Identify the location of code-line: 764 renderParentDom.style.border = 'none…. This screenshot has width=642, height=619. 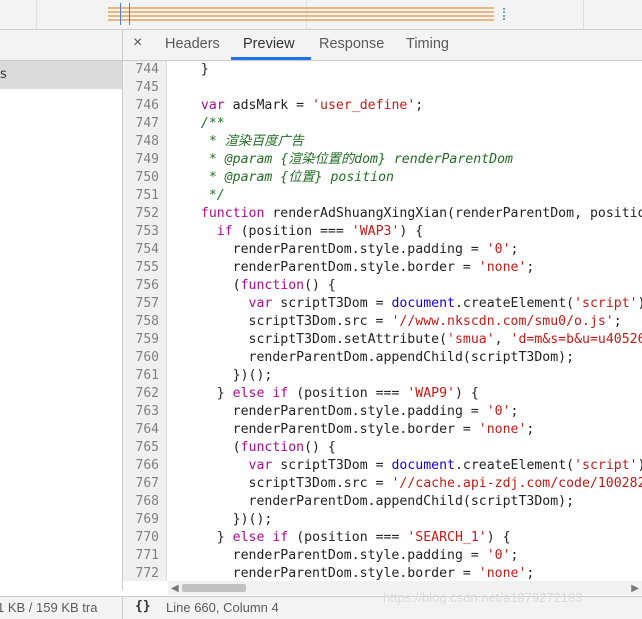
(382, 430).